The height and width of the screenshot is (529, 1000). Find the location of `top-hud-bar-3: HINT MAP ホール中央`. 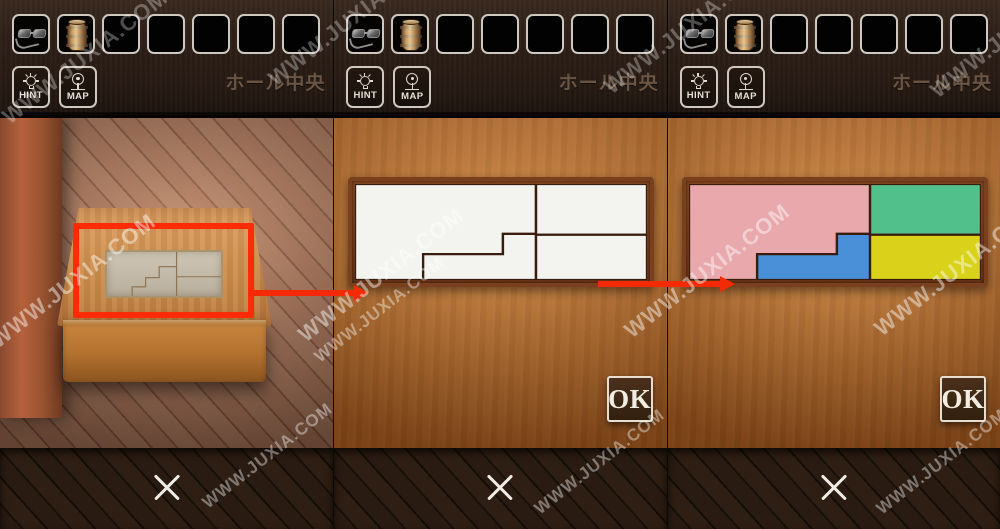

top-hud-bar-3: HINT MAP ホール中央 is located at coordinates (833, 59).